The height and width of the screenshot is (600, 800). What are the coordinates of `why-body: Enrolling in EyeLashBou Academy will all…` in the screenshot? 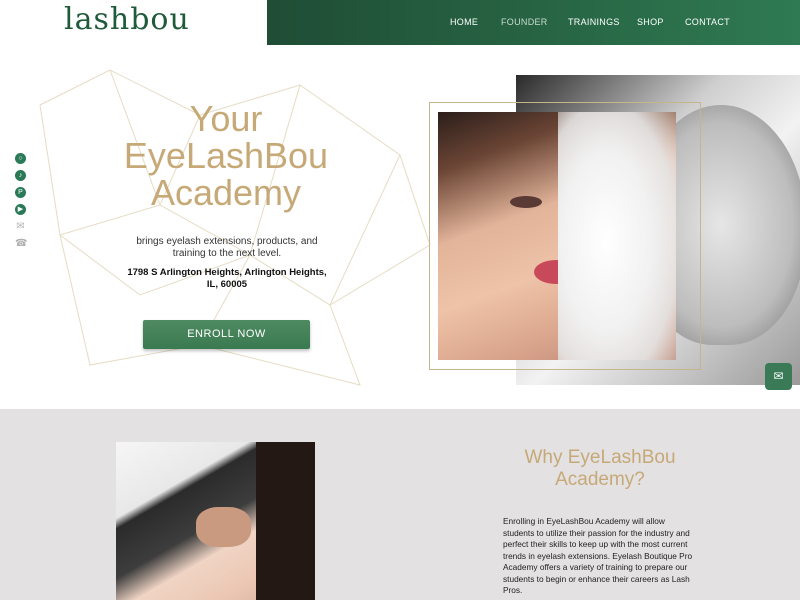 It's located at (598, 555).